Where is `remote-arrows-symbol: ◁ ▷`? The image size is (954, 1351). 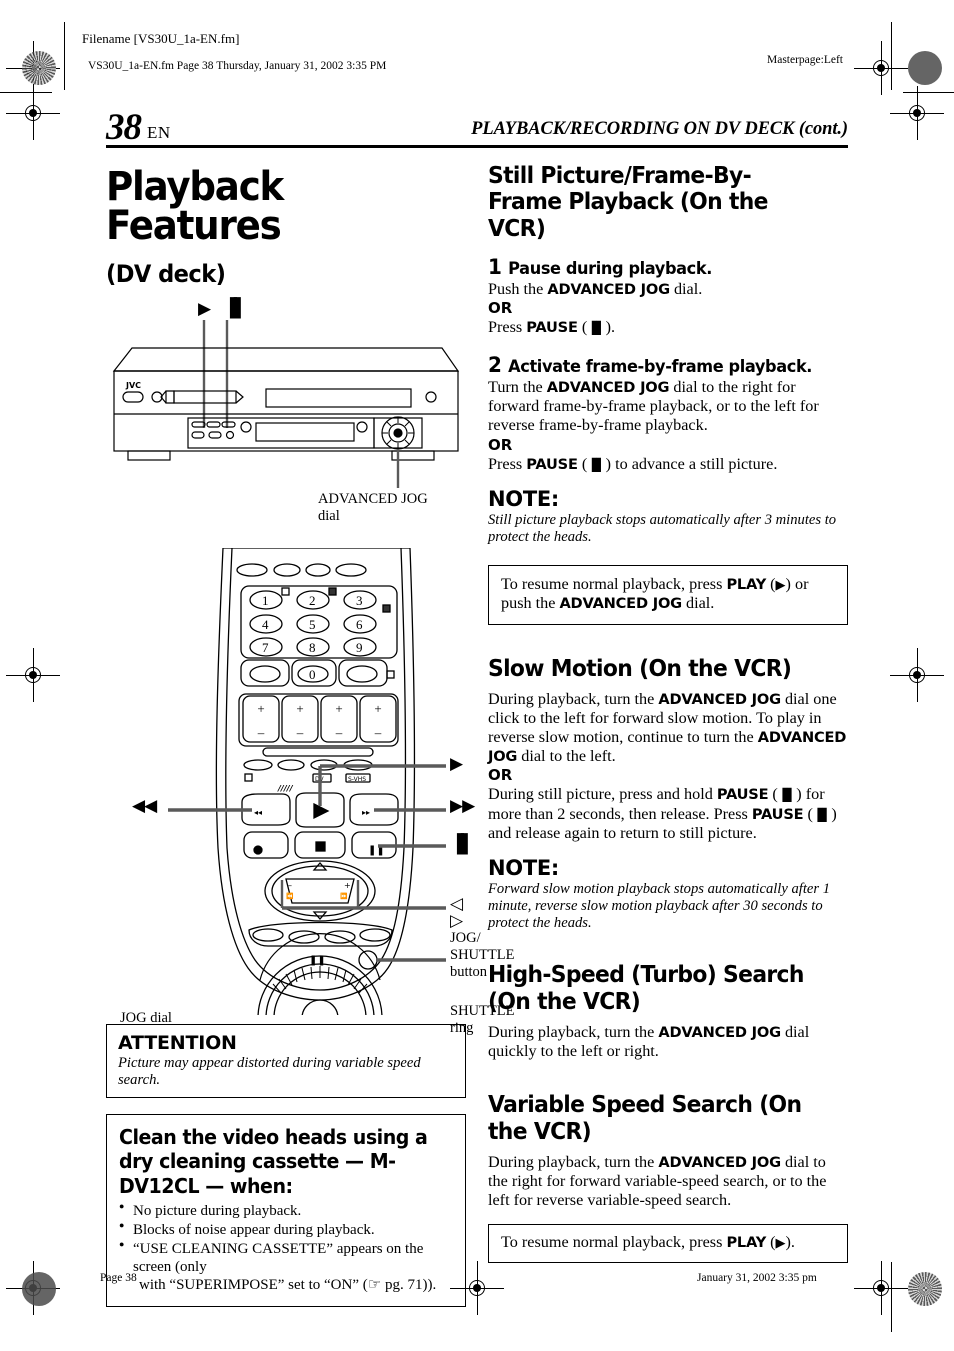 remote-arrows-symbol: ◁ ▷ is located at coordinates (457, 913).